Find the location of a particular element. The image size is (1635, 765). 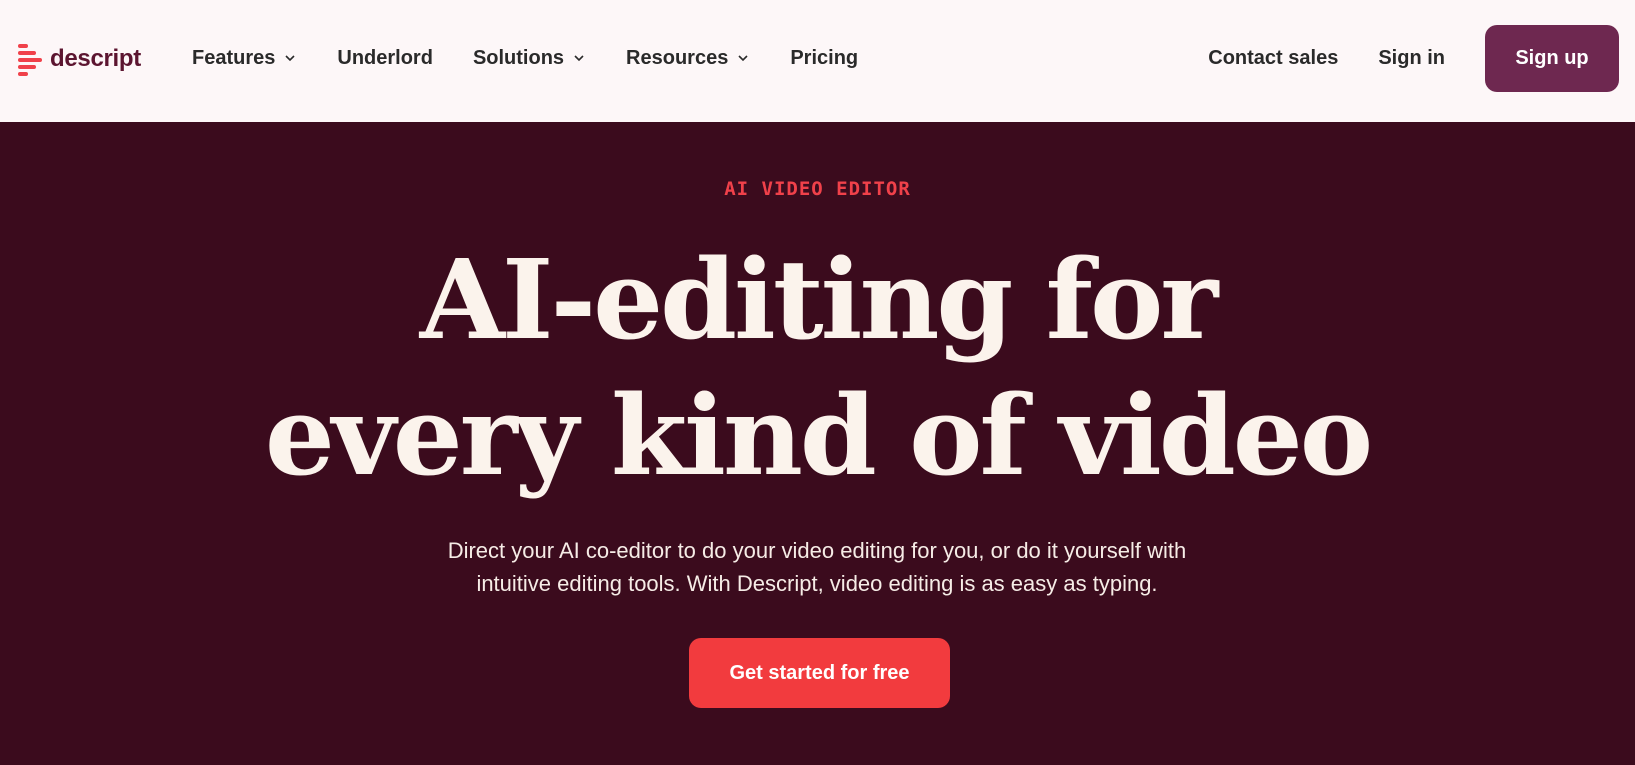

nav-item-features: Features is located at coordinates (244, 58).